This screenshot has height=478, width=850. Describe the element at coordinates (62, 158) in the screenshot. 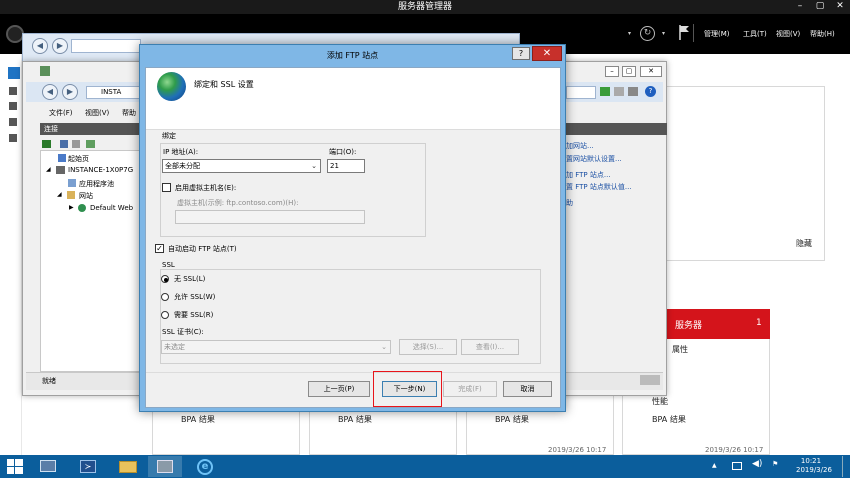

I see `start-page-icon` at that location.